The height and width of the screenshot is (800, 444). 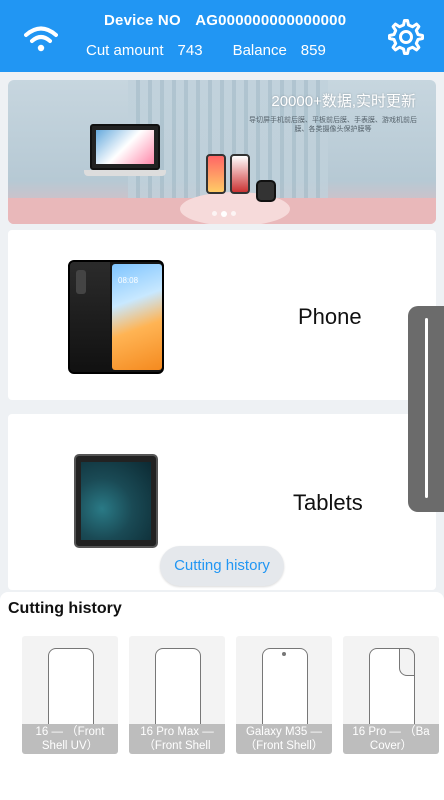 What do you see at coordinates (65, 608) in the screenshot?
I see `panel-title: Cutting history` at bounding box center [65, 608].